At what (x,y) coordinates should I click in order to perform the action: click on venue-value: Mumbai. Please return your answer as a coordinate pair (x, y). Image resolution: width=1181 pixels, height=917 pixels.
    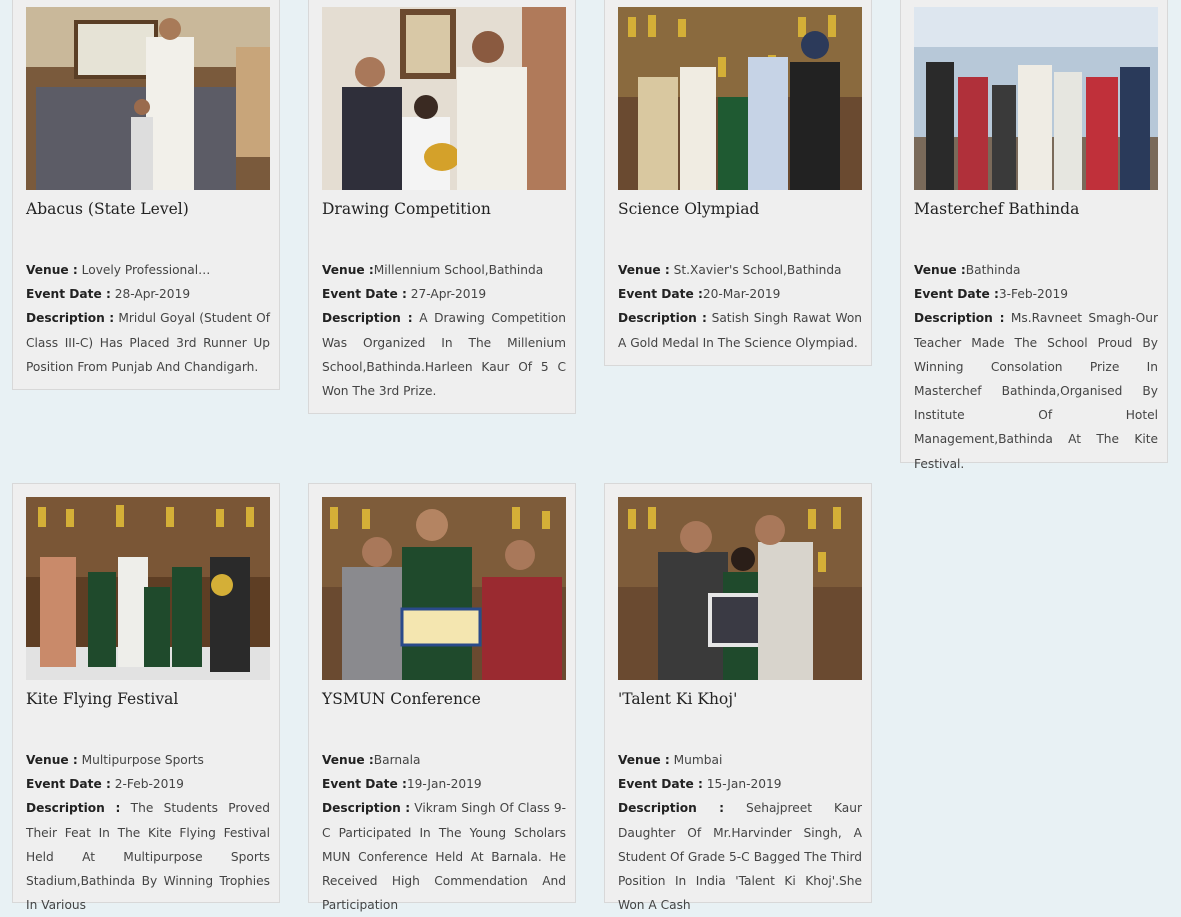
    Looking at the image, I should click on (698, 760).